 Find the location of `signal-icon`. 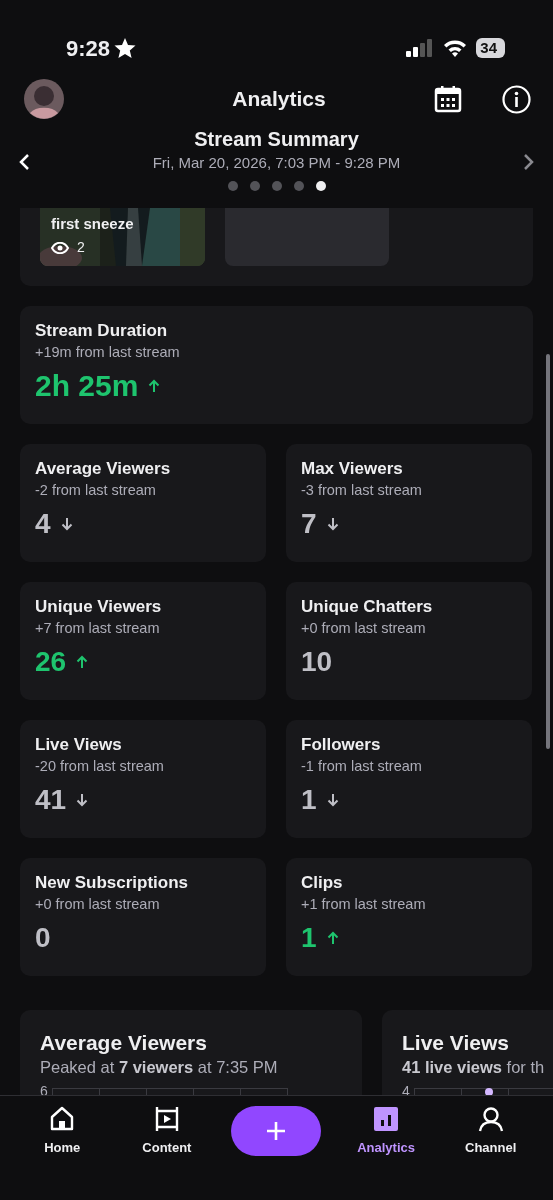

signal-icon is located at coordinates (420, 48).